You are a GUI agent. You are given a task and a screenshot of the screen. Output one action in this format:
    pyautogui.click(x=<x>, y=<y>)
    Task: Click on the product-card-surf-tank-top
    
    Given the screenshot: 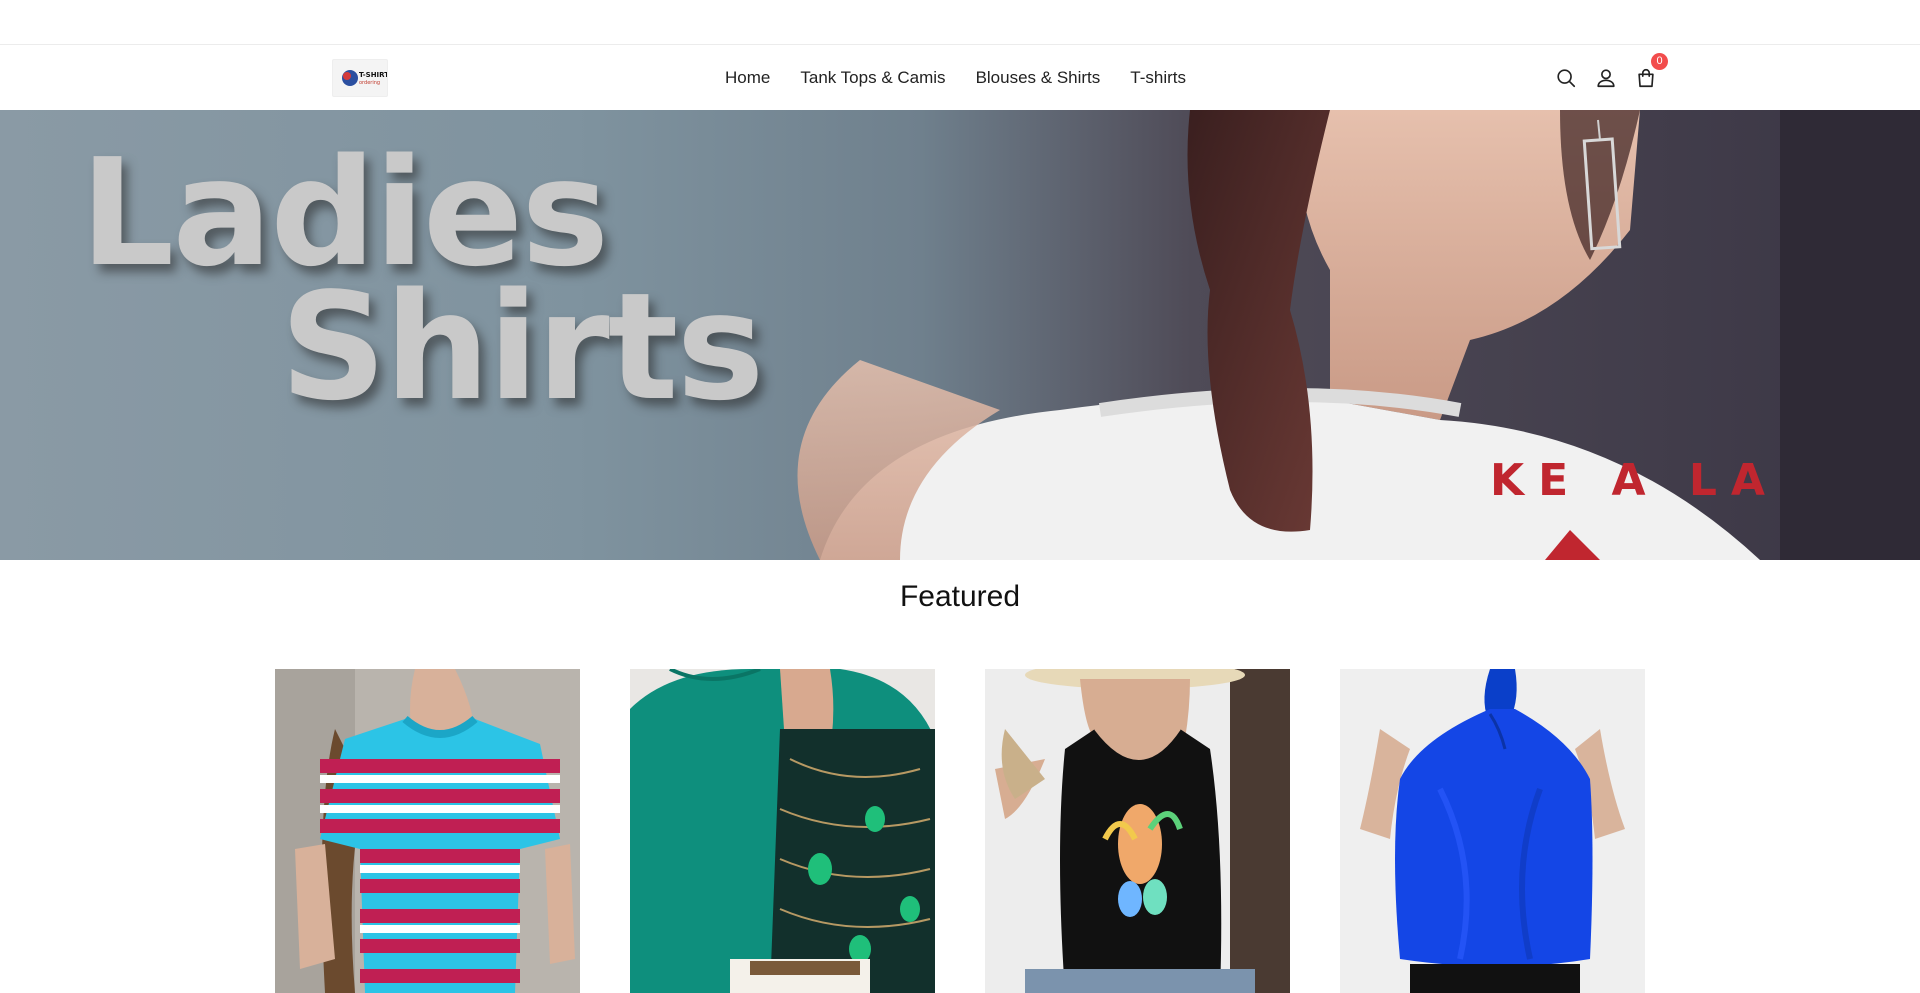 What is the action you would take?
    pyautogui.click(x=1137, y=831)
    